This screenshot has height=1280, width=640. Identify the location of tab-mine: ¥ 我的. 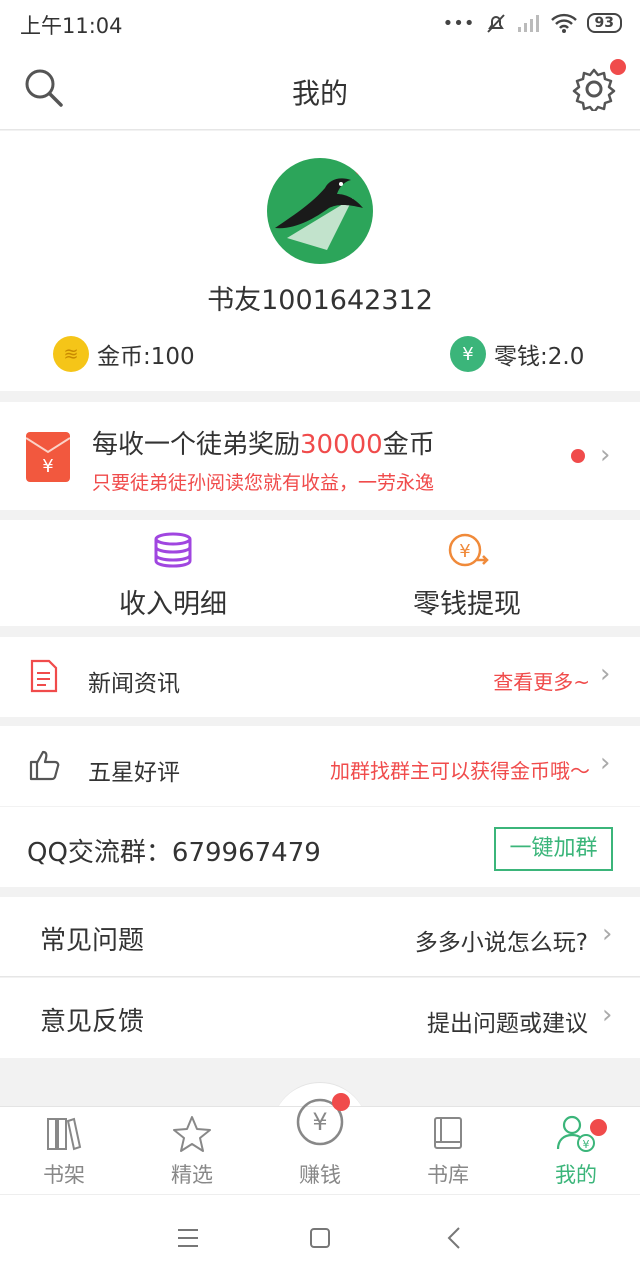
(576, 1151).